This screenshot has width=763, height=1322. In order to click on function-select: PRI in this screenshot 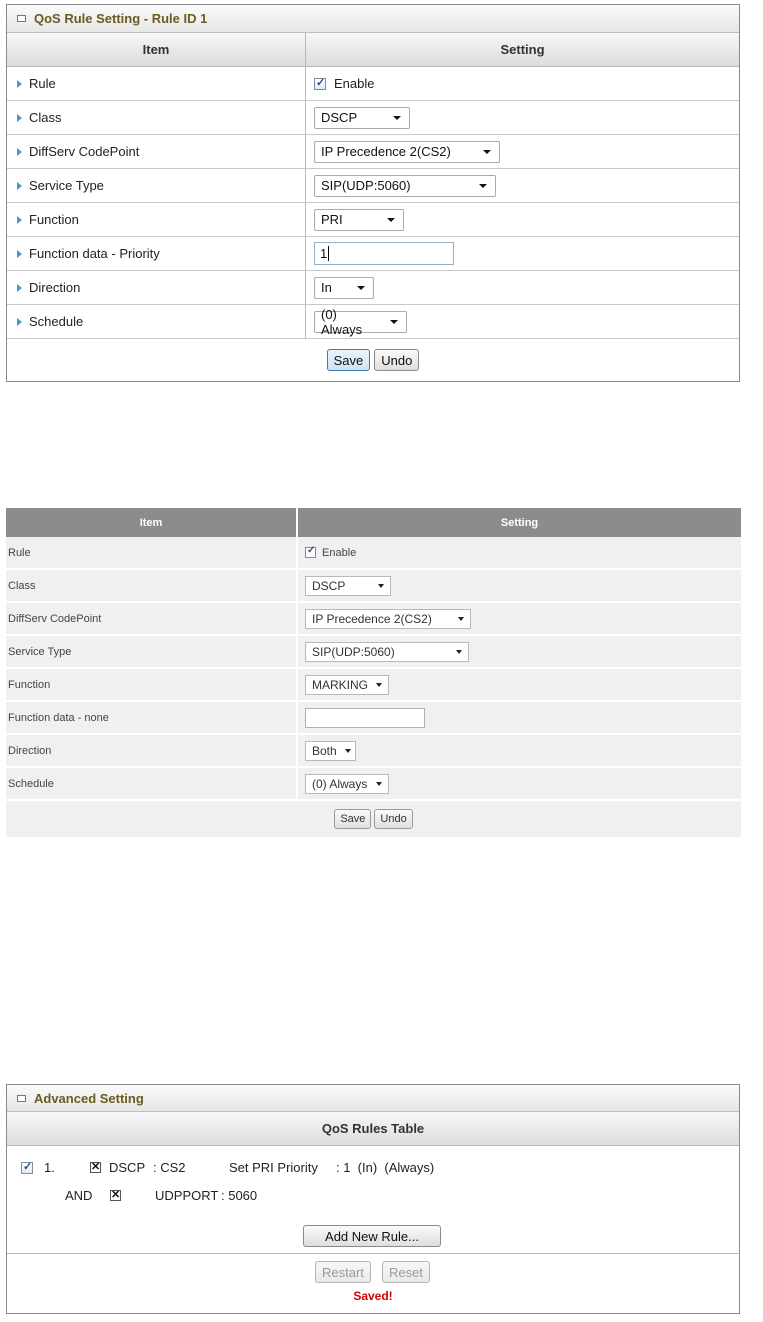, I will do `click(359, 219)`.